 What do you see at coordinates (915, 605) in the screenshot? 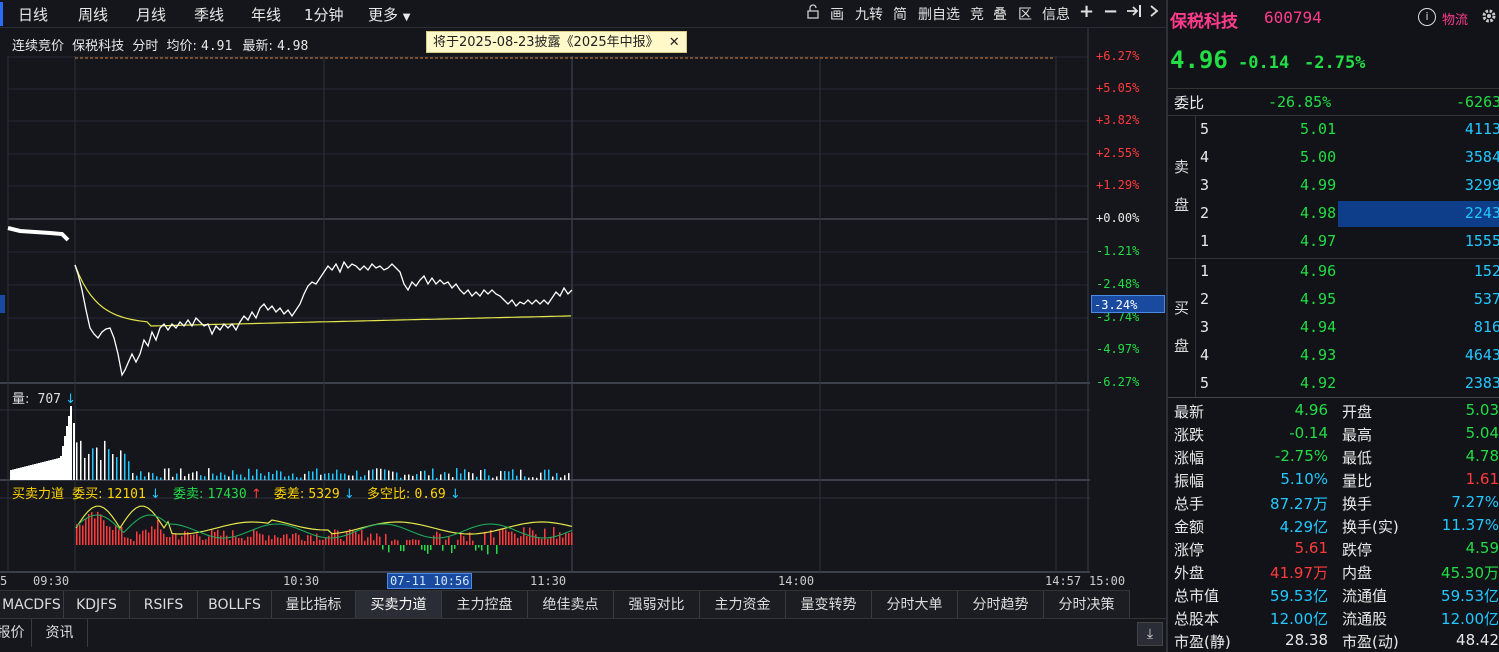
I see `tab-indicator: 分时大单` at bounding box center [915, 605].